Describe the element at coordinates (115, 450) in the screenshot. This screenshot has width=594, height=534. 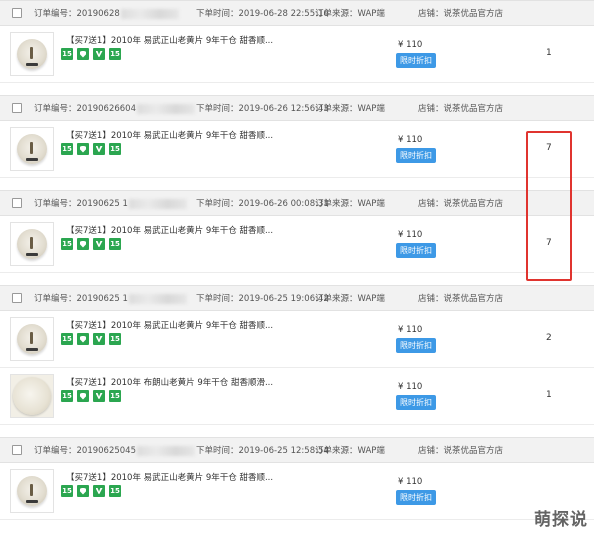
I see `order-number: 订单编号：20190625045` at that location.